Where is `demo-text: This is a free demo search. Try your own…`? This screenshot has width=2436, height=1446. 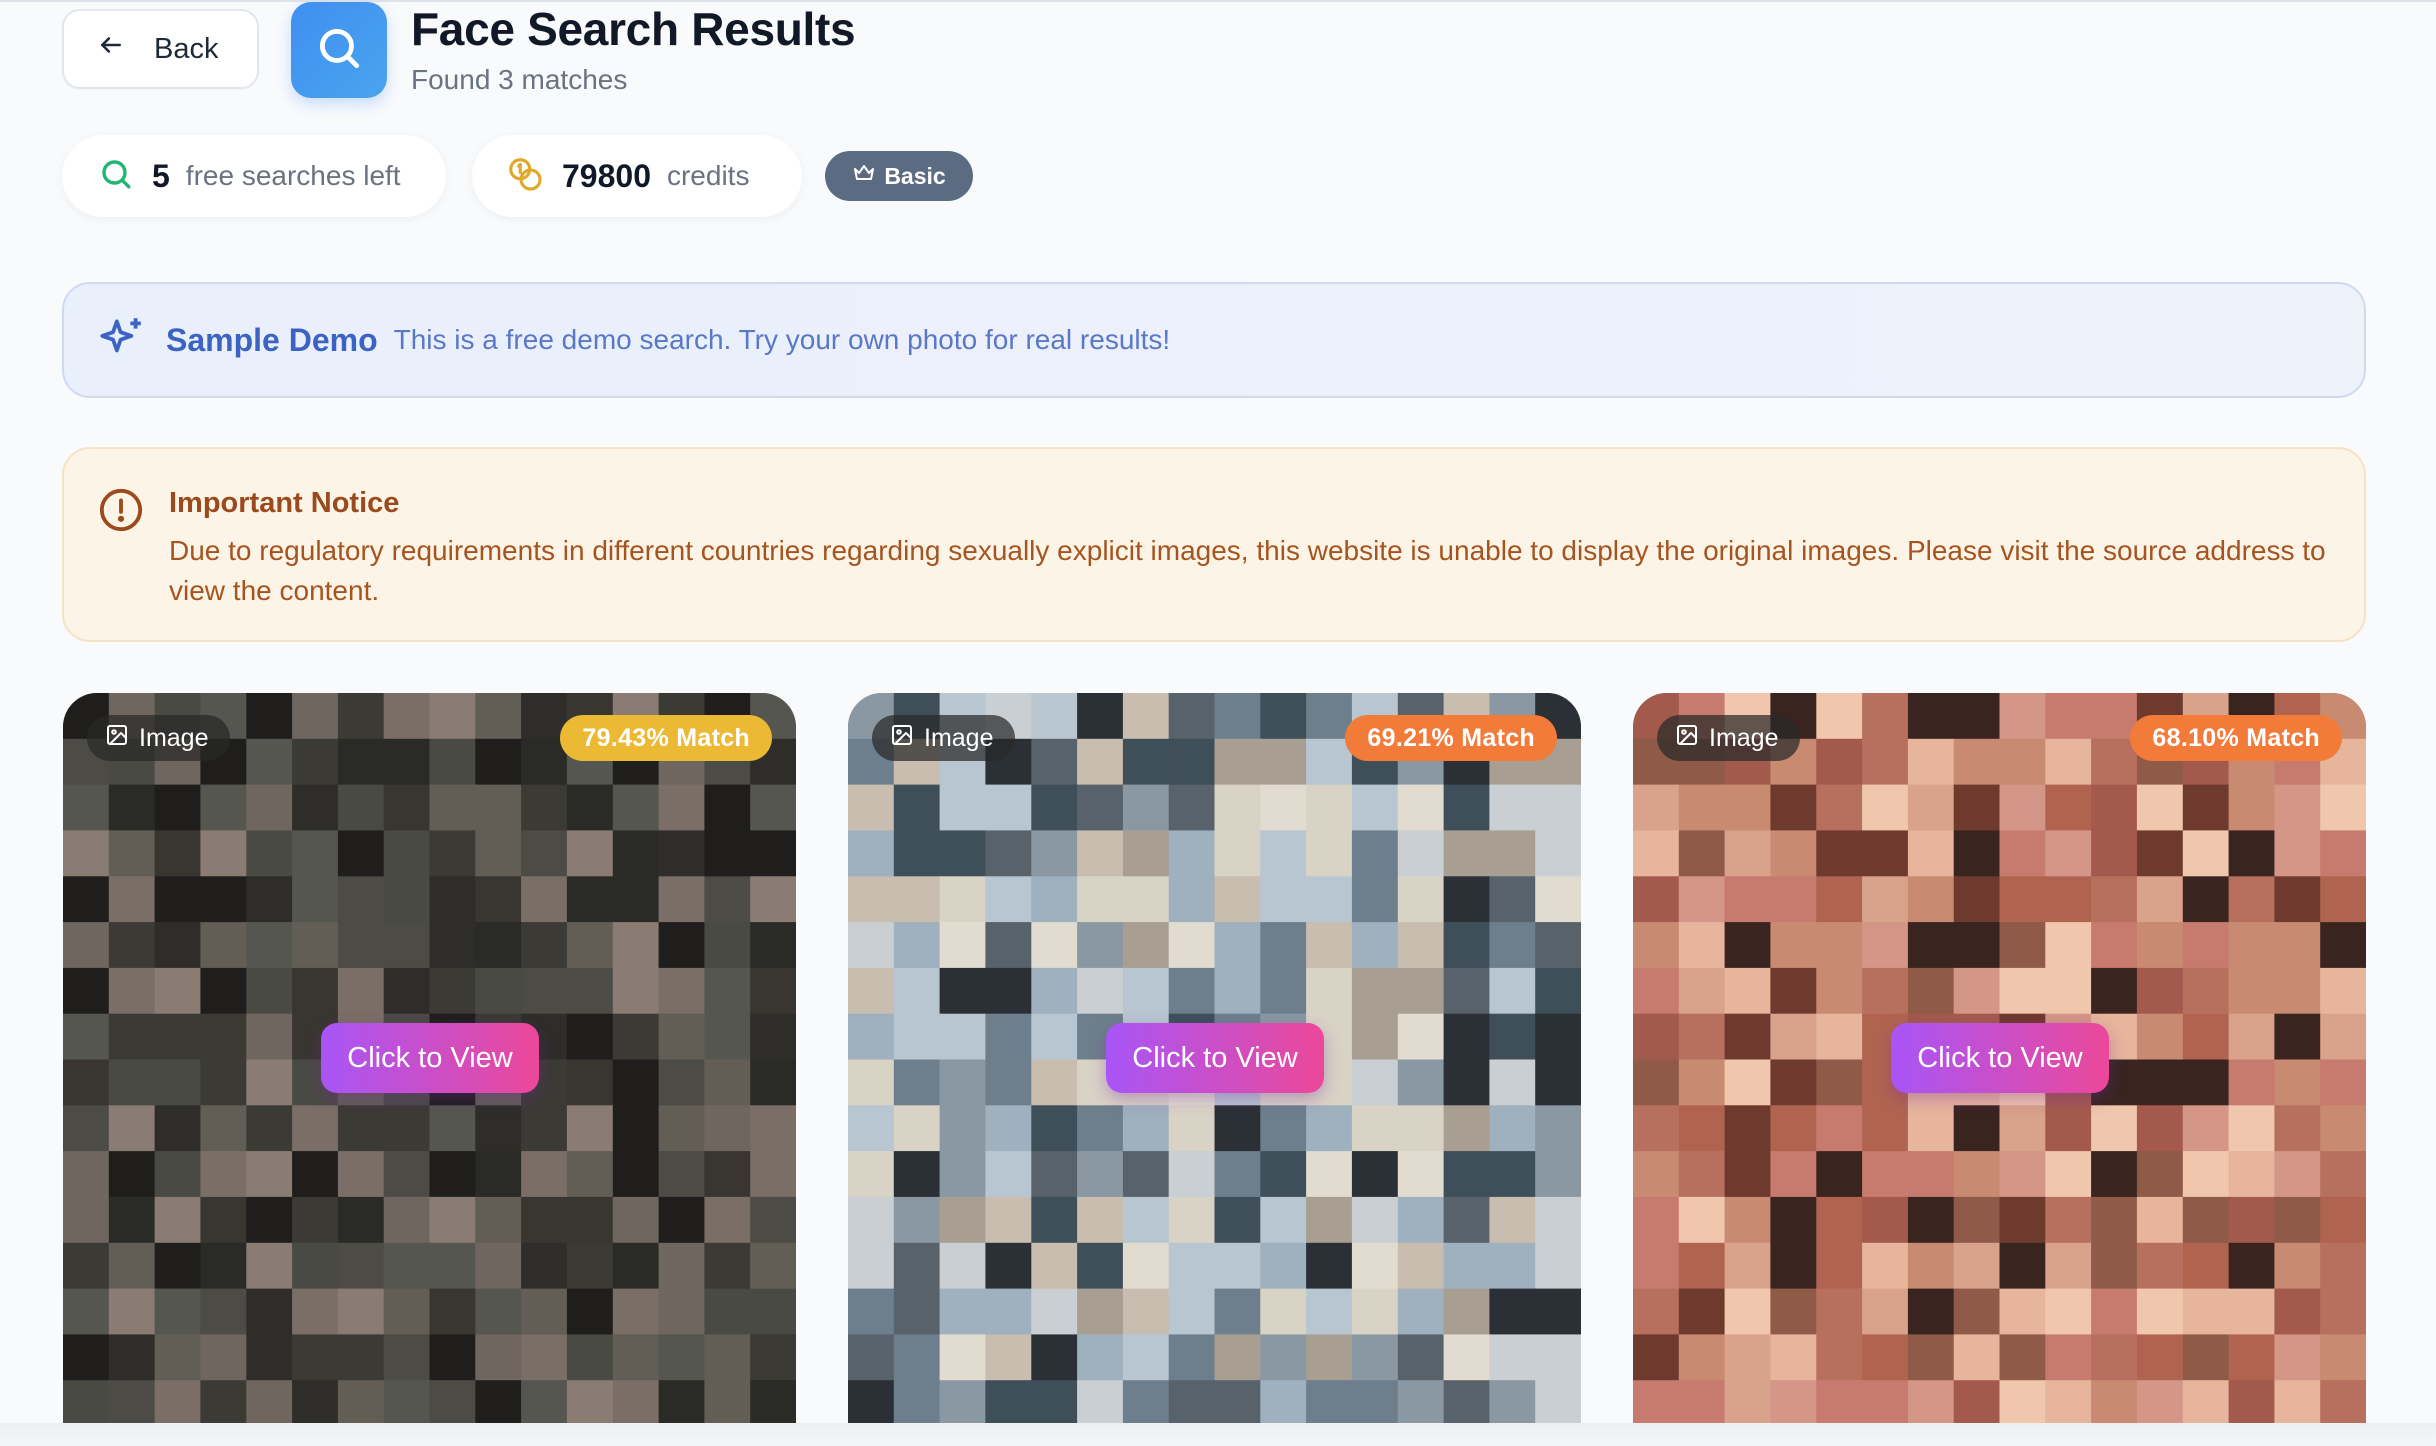 demo-text: This is a free demo search. Try your own… is located at coordinates (782, 339).